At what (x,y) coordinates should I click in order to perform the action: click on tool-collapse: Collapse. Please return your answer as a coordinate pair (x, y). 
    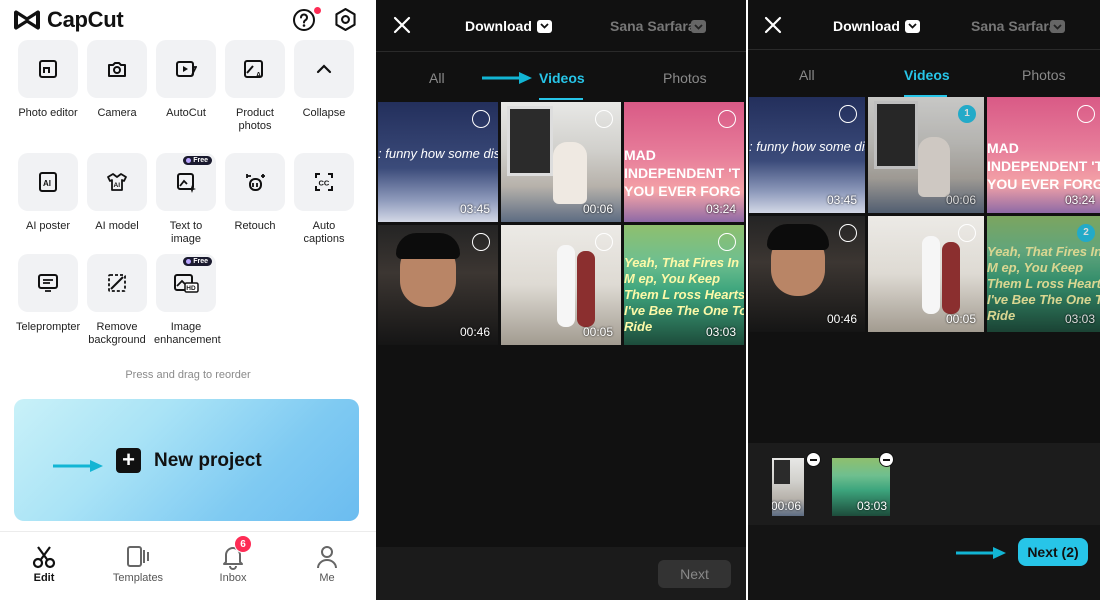
    Looking at the image, I should click on (324, 80).